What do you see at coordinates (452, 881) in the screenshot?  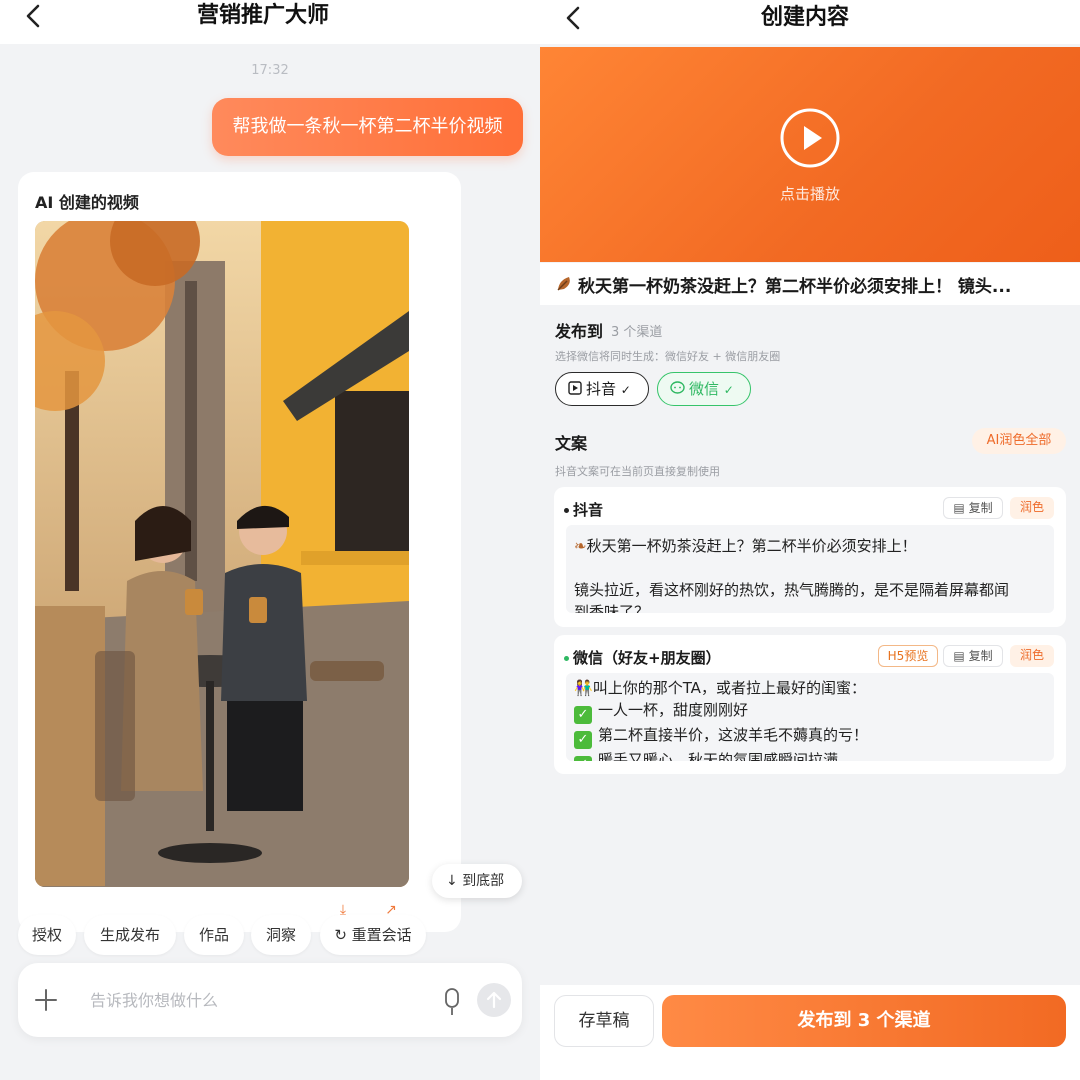 I see `arrow-down-icon: ↓` at bounding box center [452, 881].